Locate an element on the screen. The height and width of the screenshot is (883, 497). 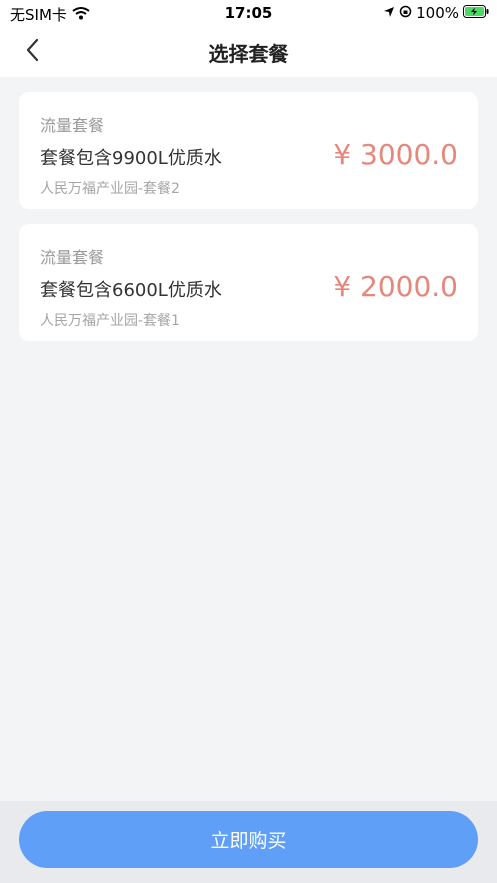
status-right: 100% is located at coordinates (436, 13).